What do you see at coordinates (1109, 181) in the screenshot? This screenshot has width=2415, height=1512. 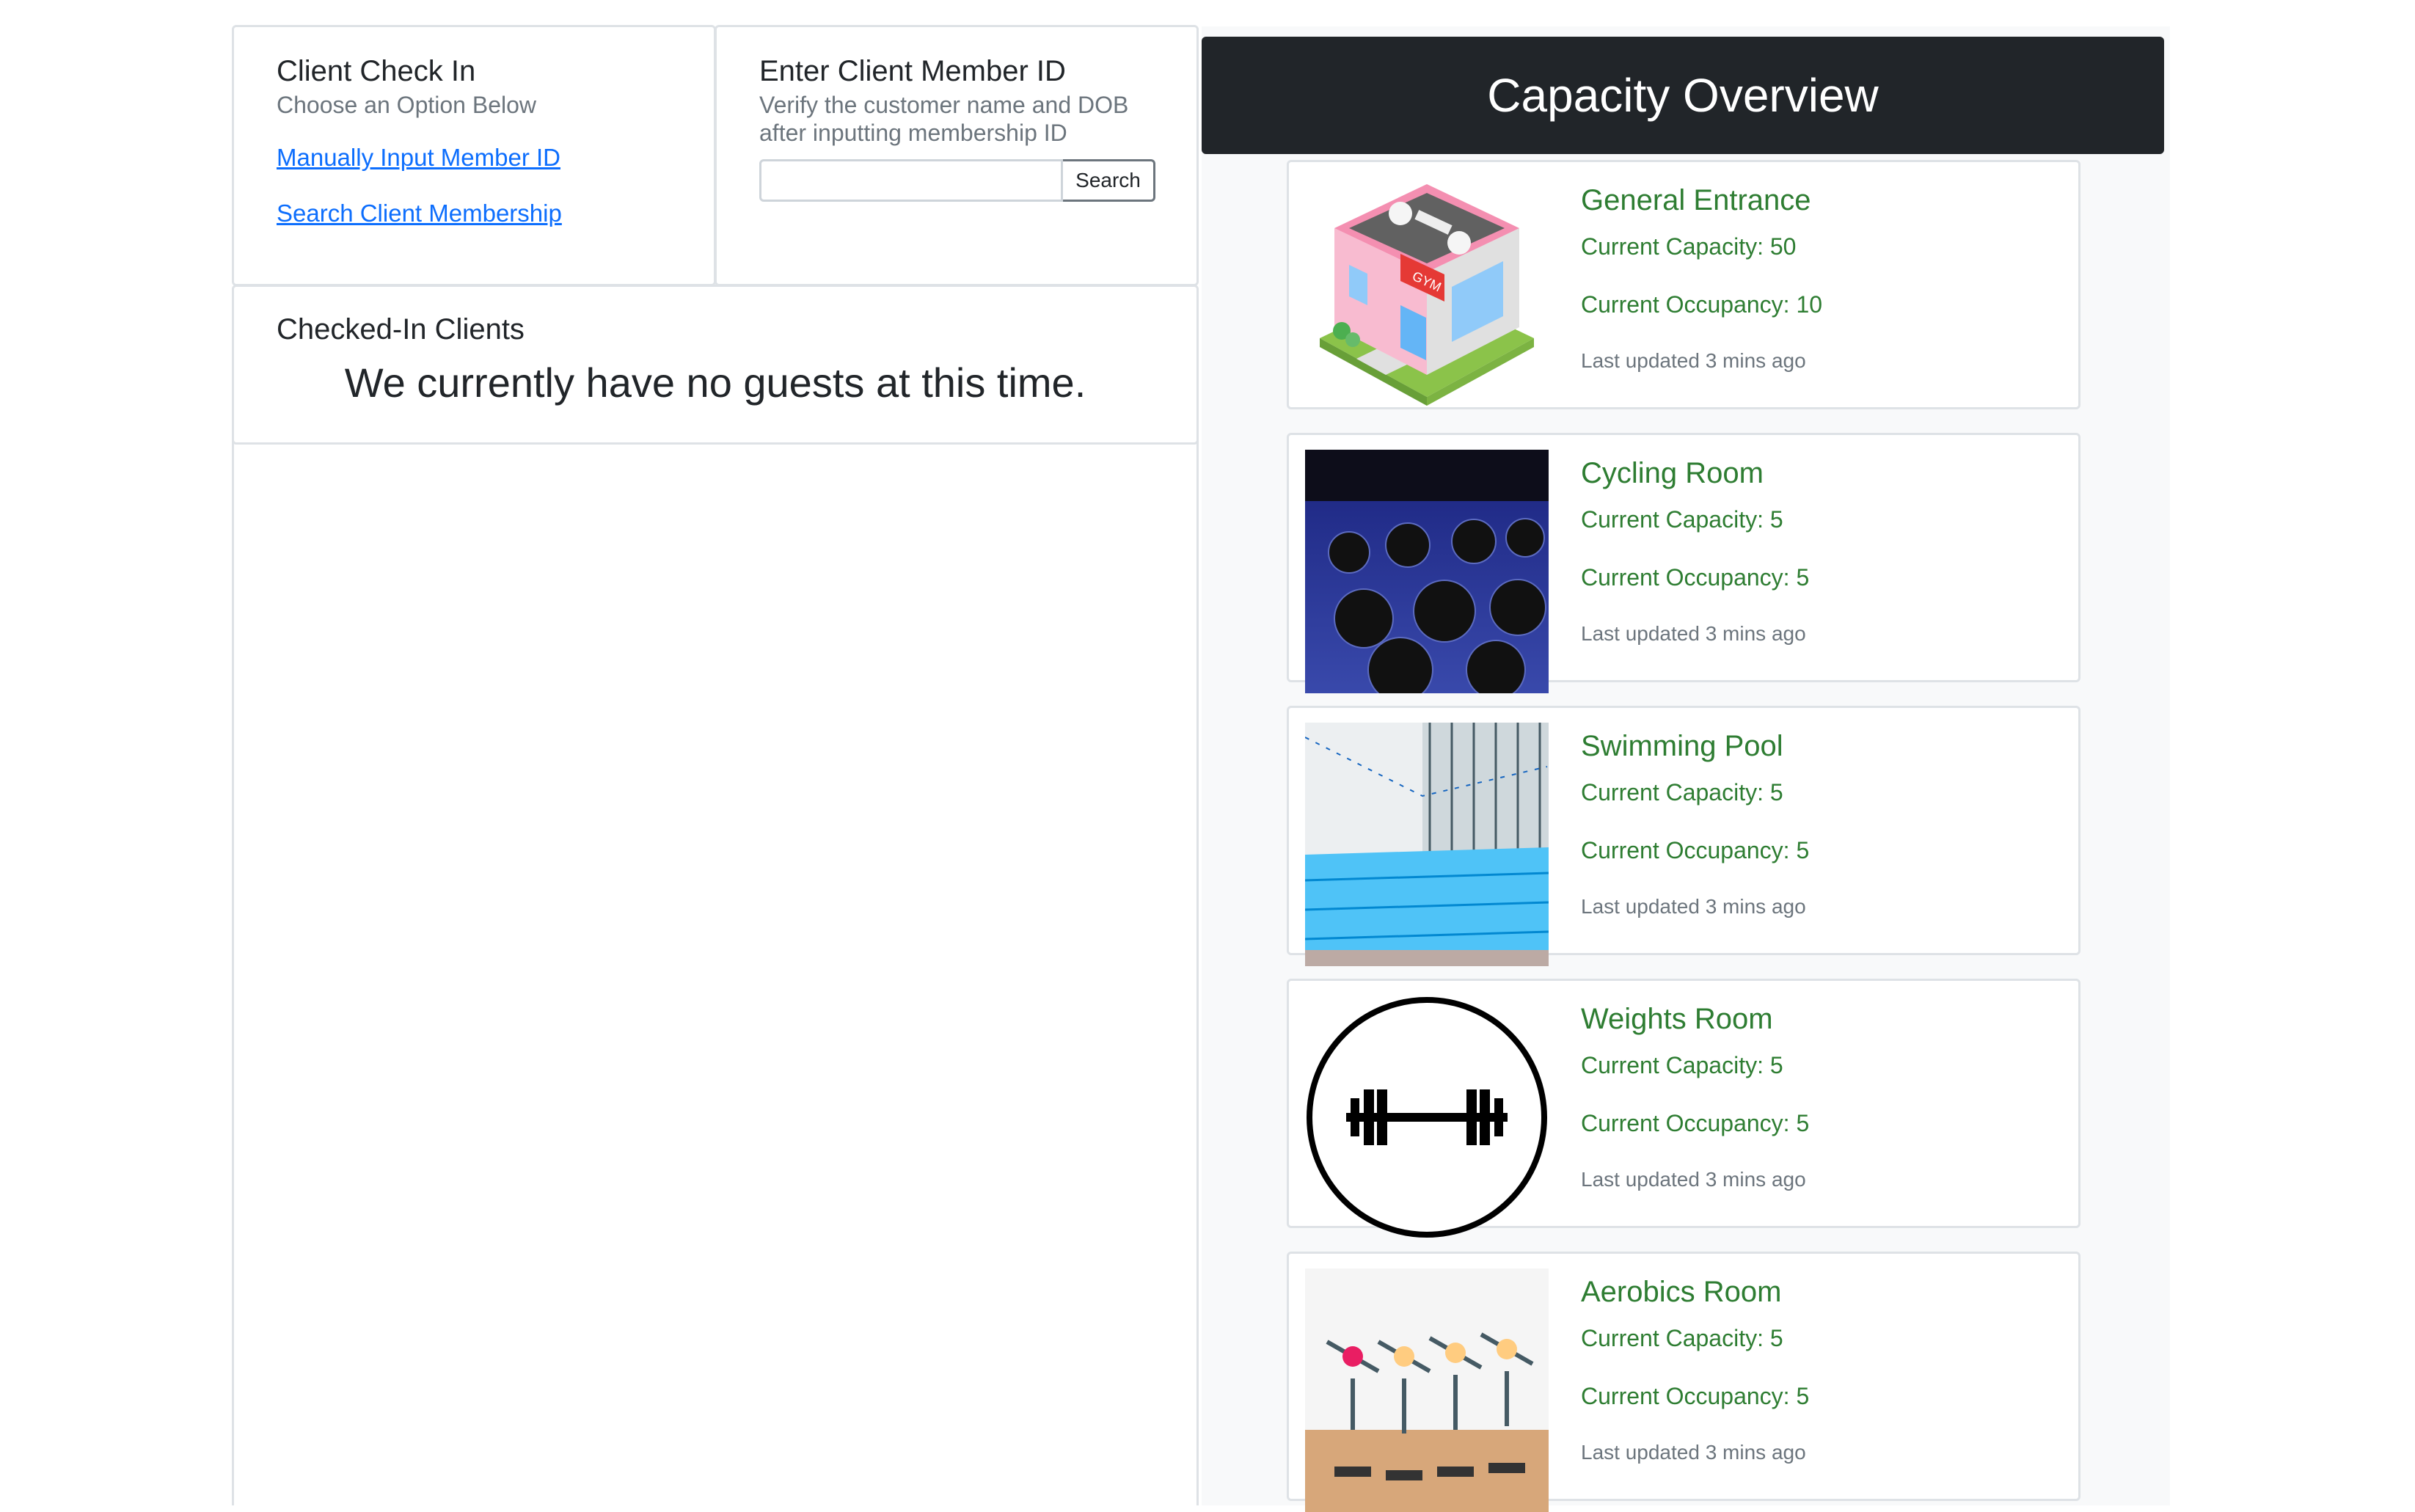 I see `search-button: Search` at bounding box center [1109, 181].